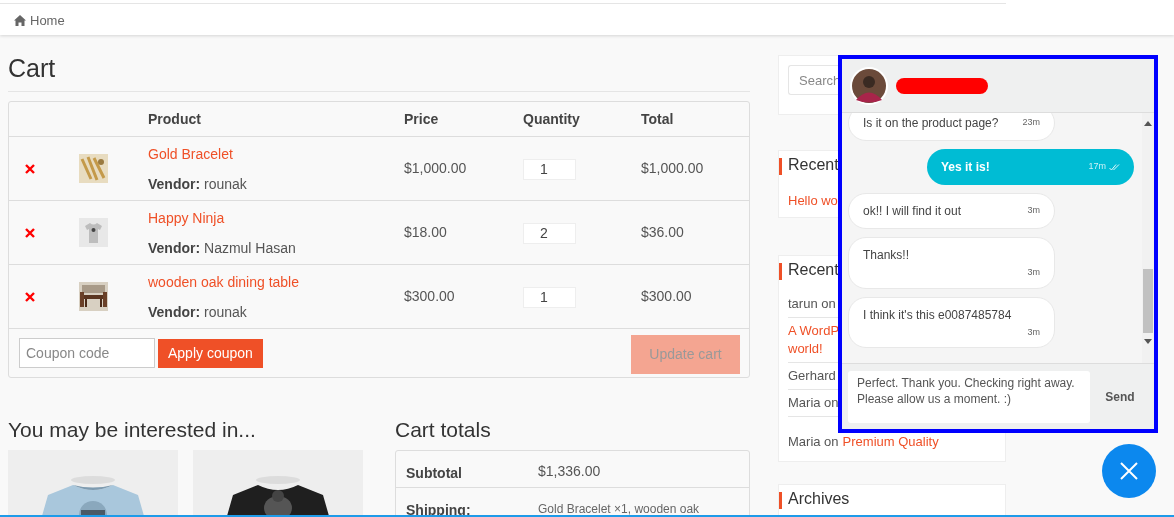 The width and height of the screenshot is (1174, 517). I want to click on column-header: Price, so click(421, 118).